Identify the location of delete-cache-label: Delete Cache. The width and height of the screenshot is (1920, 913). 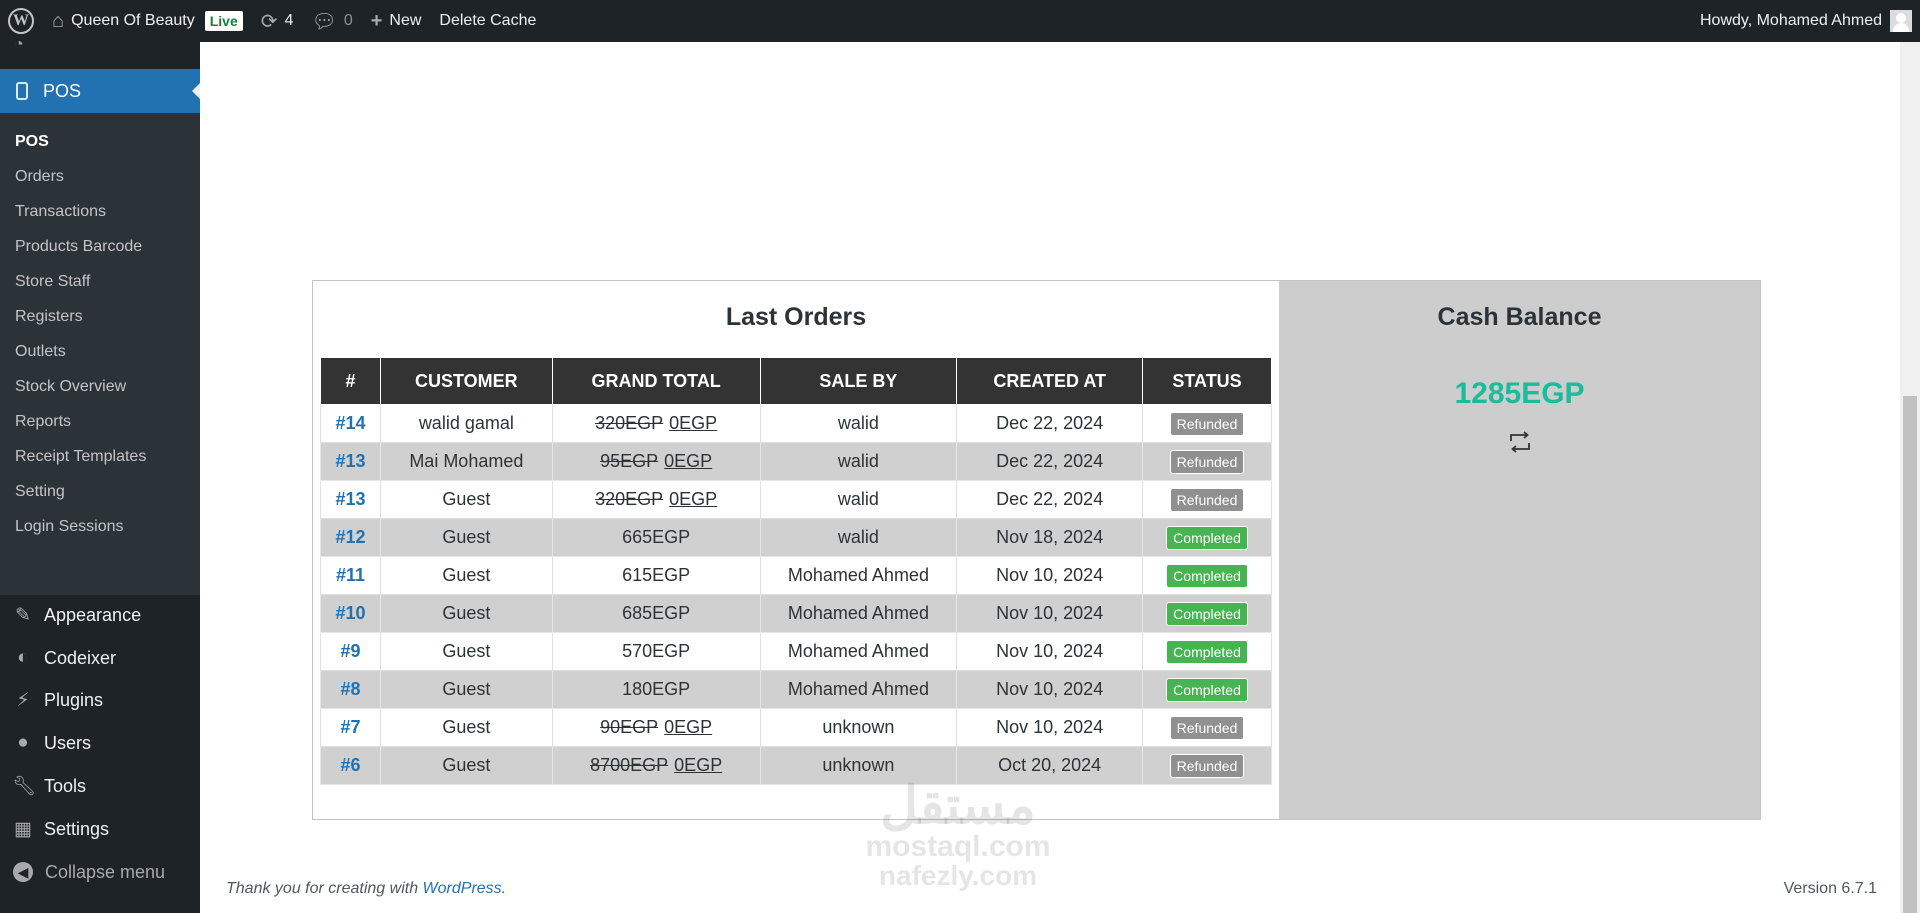
(488, 20).